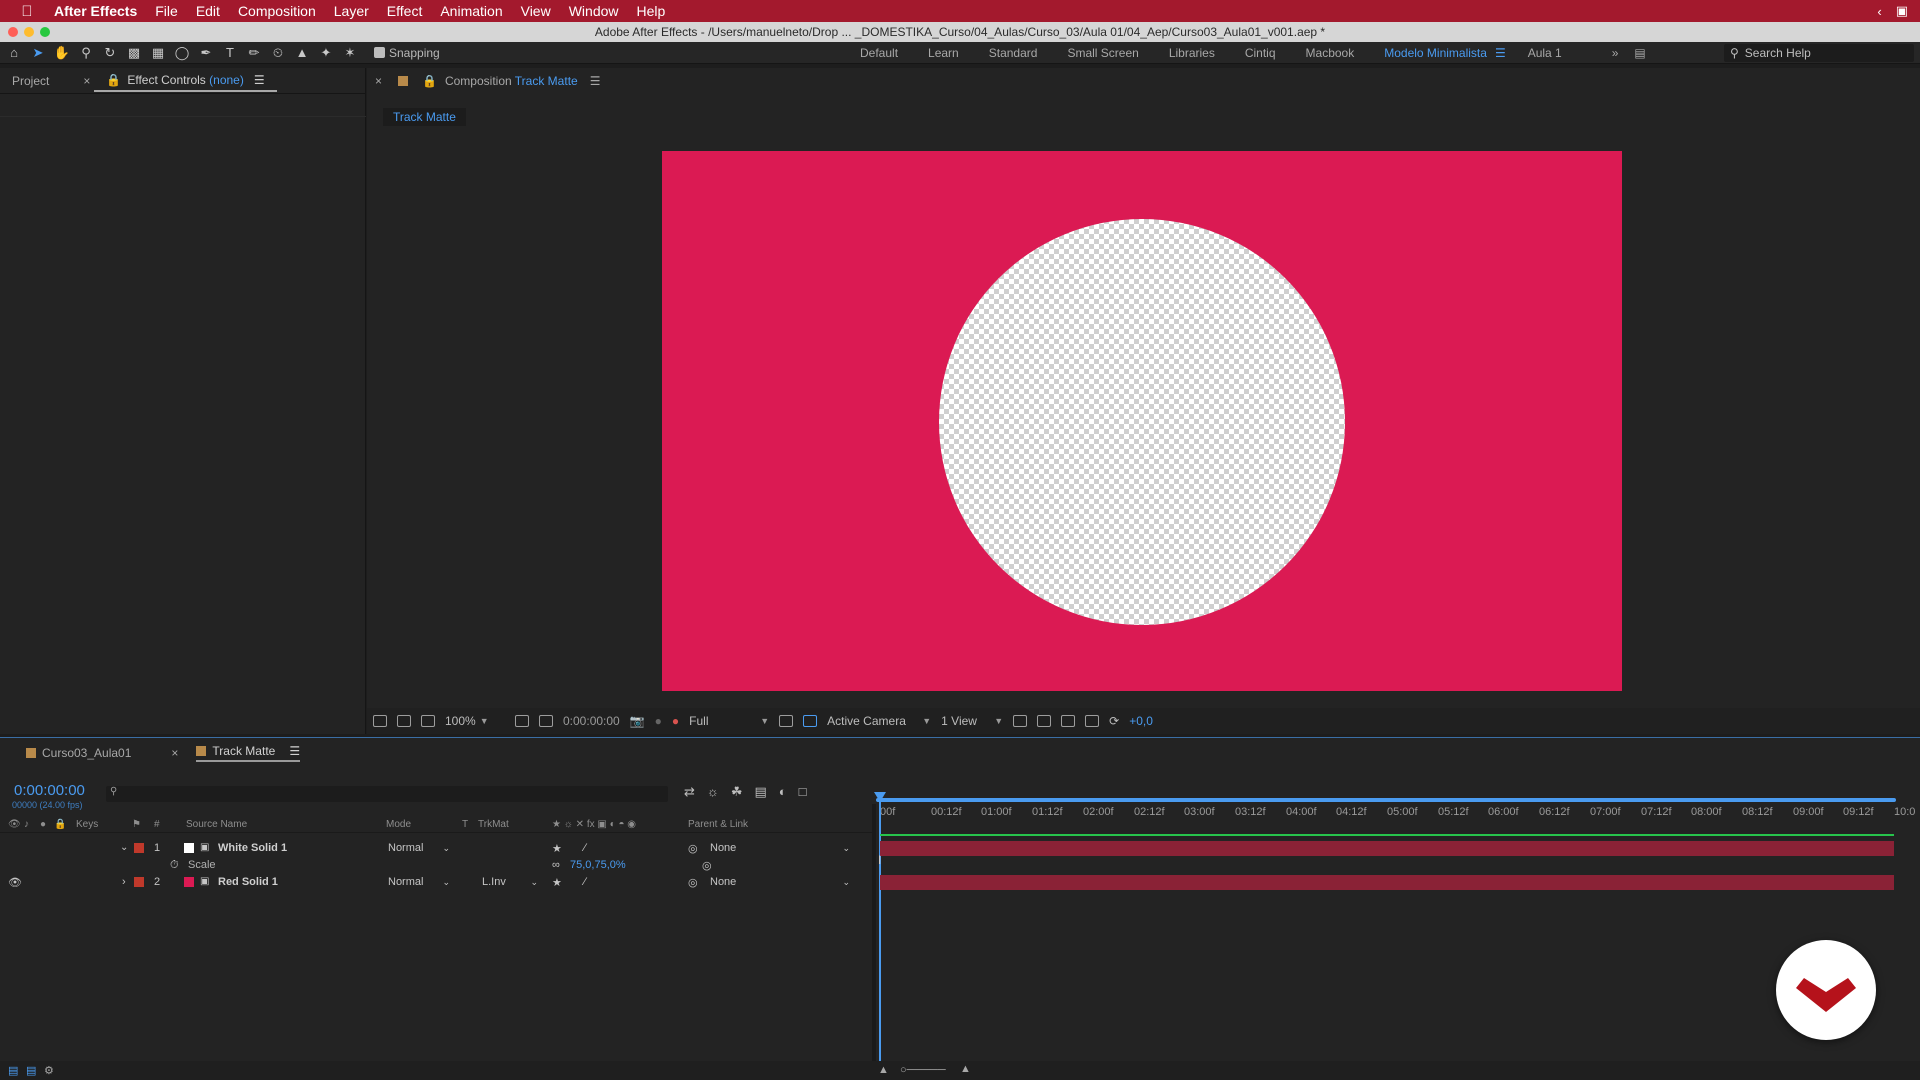 The height and width of the screenshot is (1080, 1920). Describe the element at coordinates (760, 792) in the screenshot. I see `frame-blending-icon: ▤` at that location.